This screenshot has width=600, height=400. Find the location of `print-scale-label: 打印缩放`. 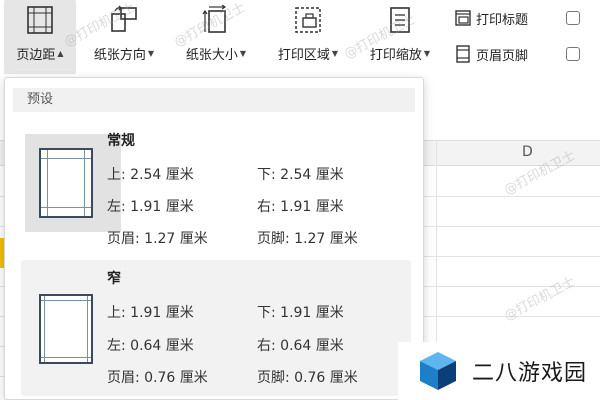

print-scale-label: 打印缩放 is located at coordinates (395, 55).